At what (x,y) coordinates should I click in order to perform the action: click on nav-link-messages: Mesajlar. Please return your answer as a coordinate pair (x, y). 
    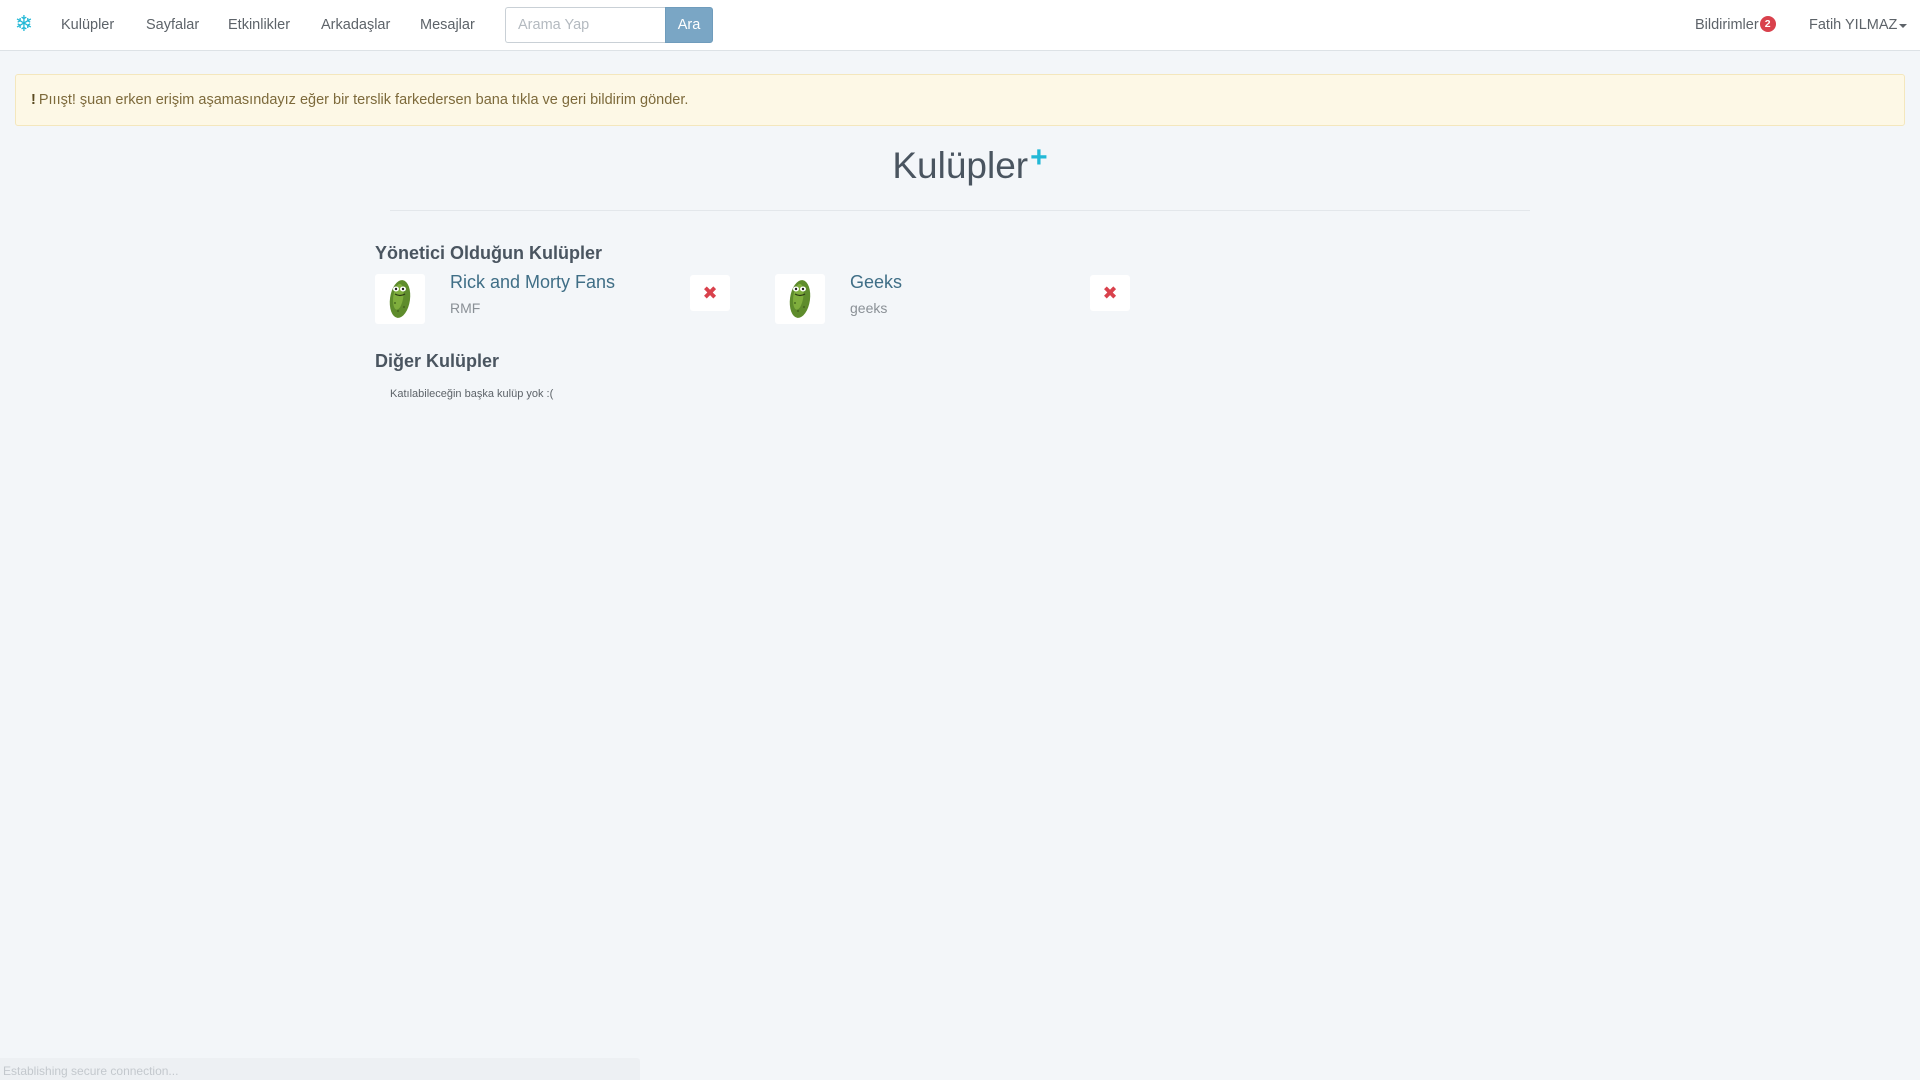
    Looking at the image, I should click on (447, 25).